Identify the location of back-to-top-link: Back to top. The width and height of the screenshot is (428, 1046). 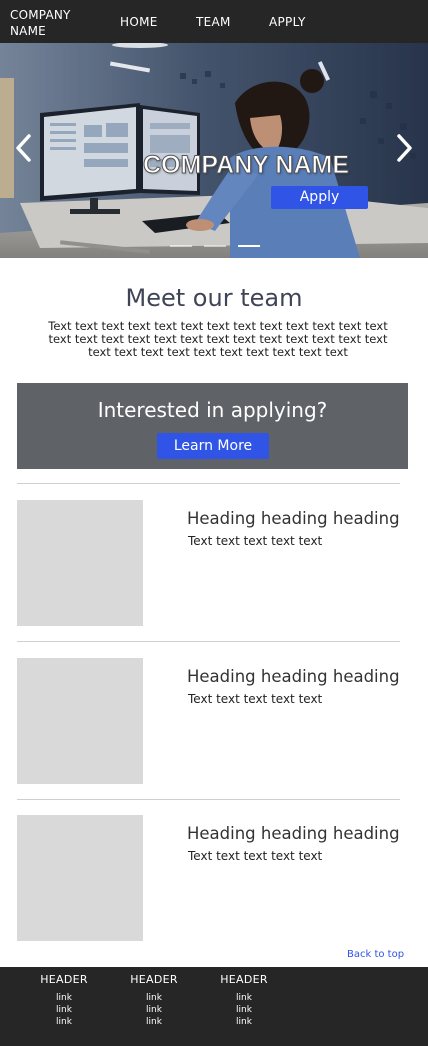
(375, 954).